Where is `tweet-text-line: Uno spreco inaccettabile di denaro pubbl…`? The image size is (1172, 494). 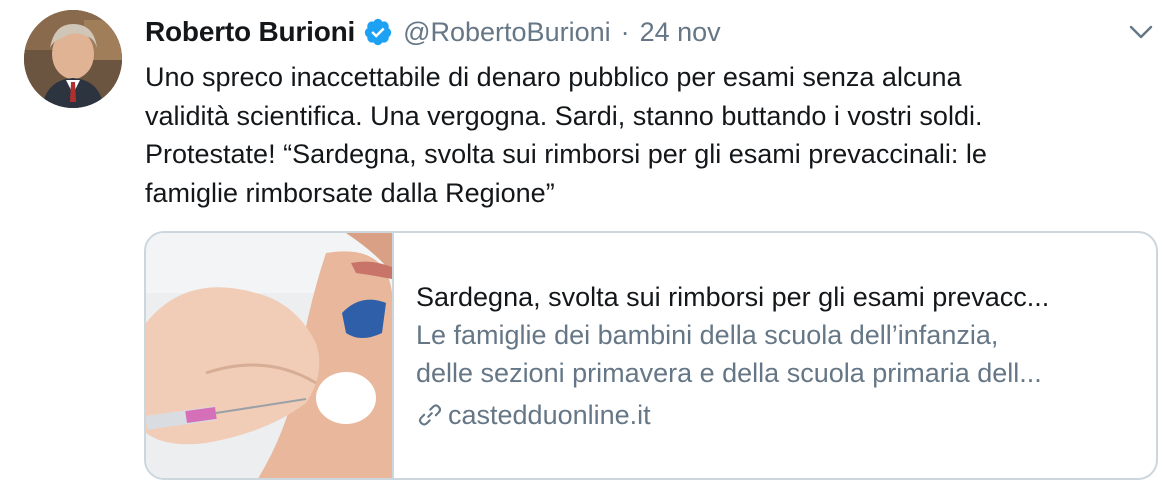
tweet-text-line: Uno spreco inaccettabile di denaro pubbl… is located at coordinates (553, 77).